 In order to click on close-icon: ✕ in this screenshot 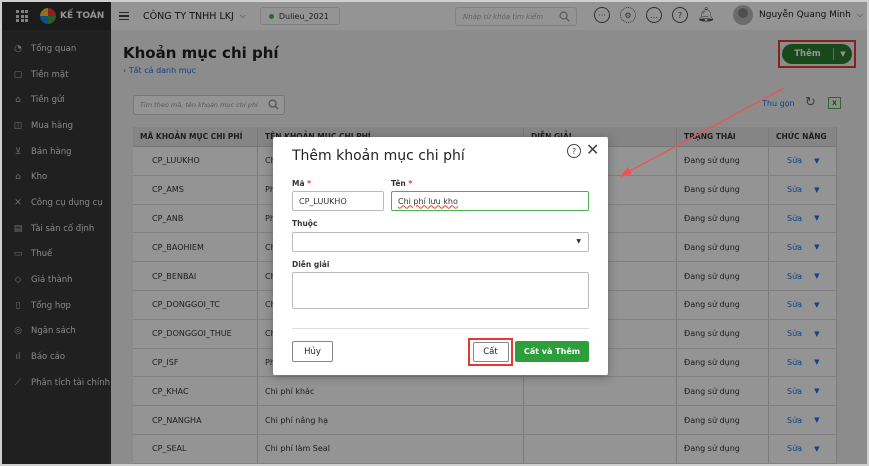, I will do `click(592, 149)`.